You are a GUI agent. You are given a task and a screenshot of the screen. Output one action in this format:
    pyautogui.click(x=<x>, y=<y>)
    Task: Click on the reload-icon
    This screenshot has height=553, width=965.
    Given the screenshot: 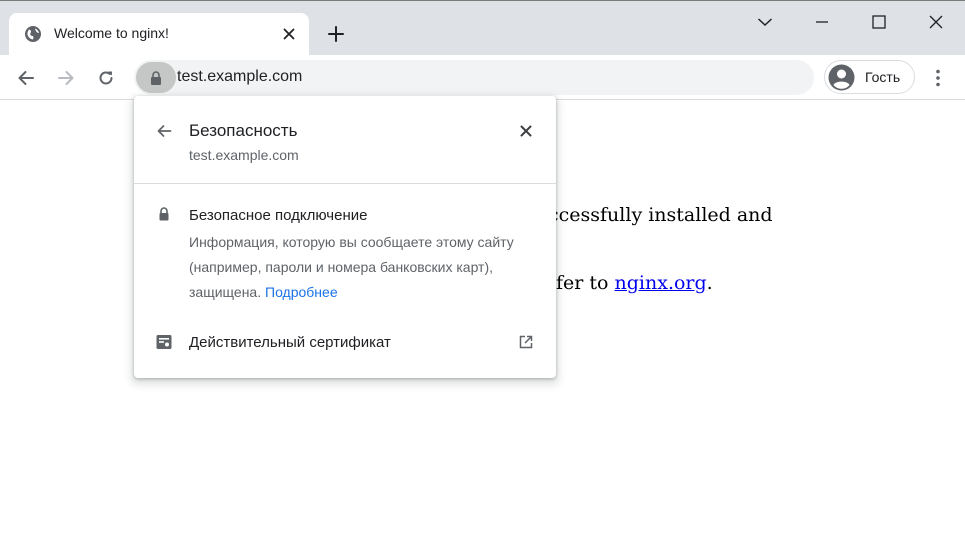 What is the action you would take?
    pyautogui.click(x=106, y=78)
    